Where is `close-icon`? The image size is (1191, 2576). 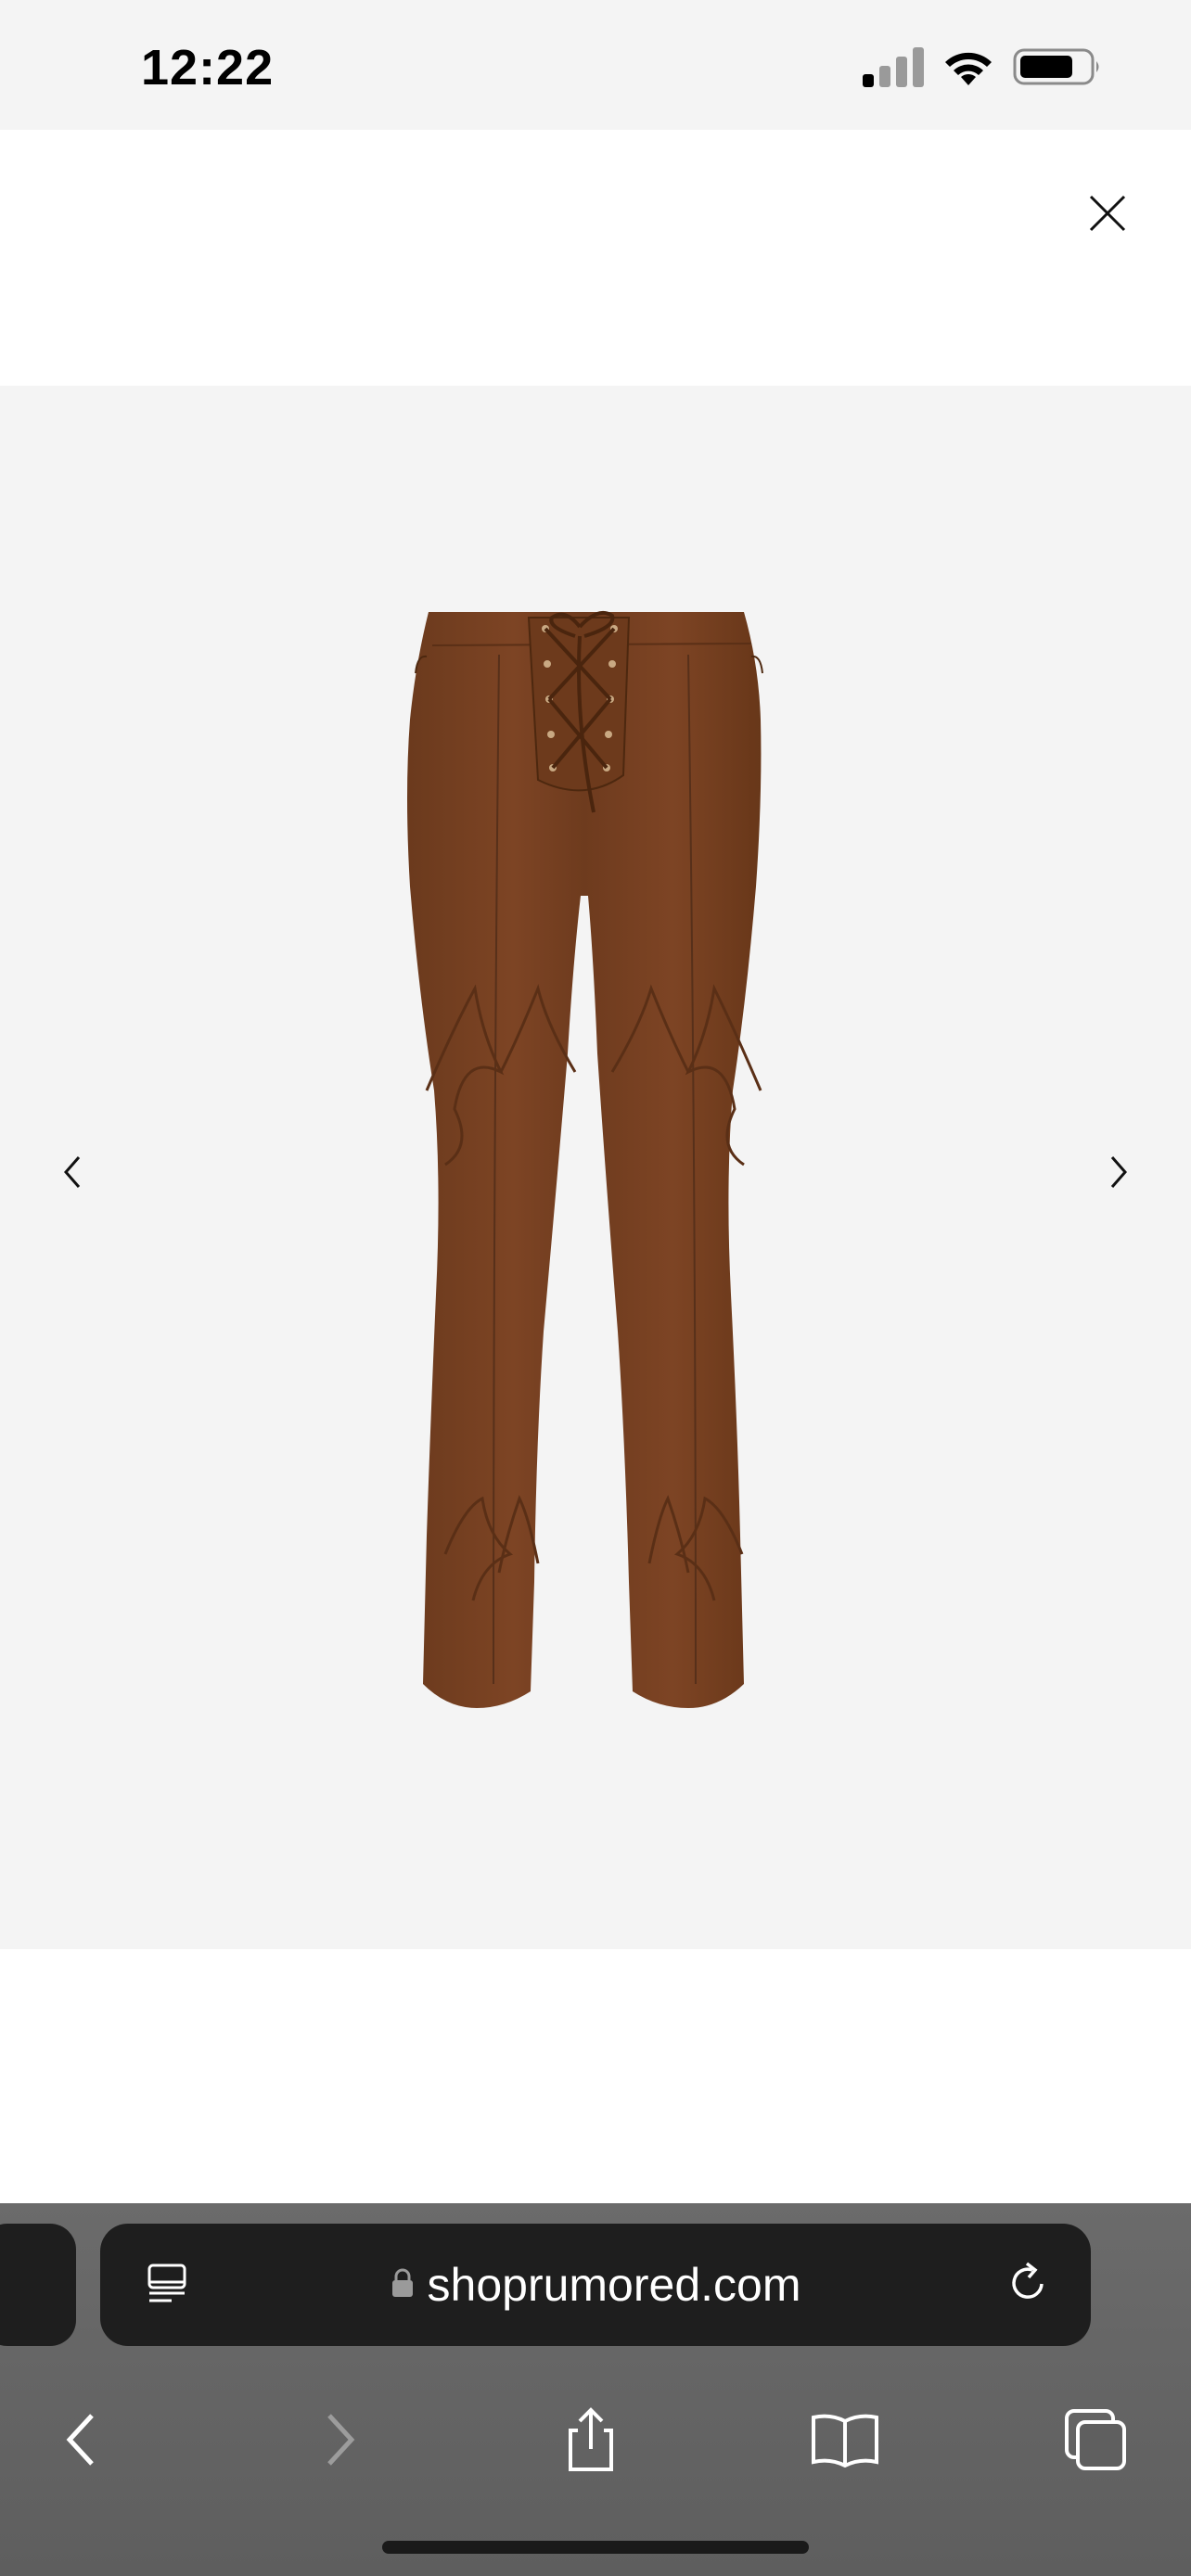
close-icon is located at coordinates (1107, 216).